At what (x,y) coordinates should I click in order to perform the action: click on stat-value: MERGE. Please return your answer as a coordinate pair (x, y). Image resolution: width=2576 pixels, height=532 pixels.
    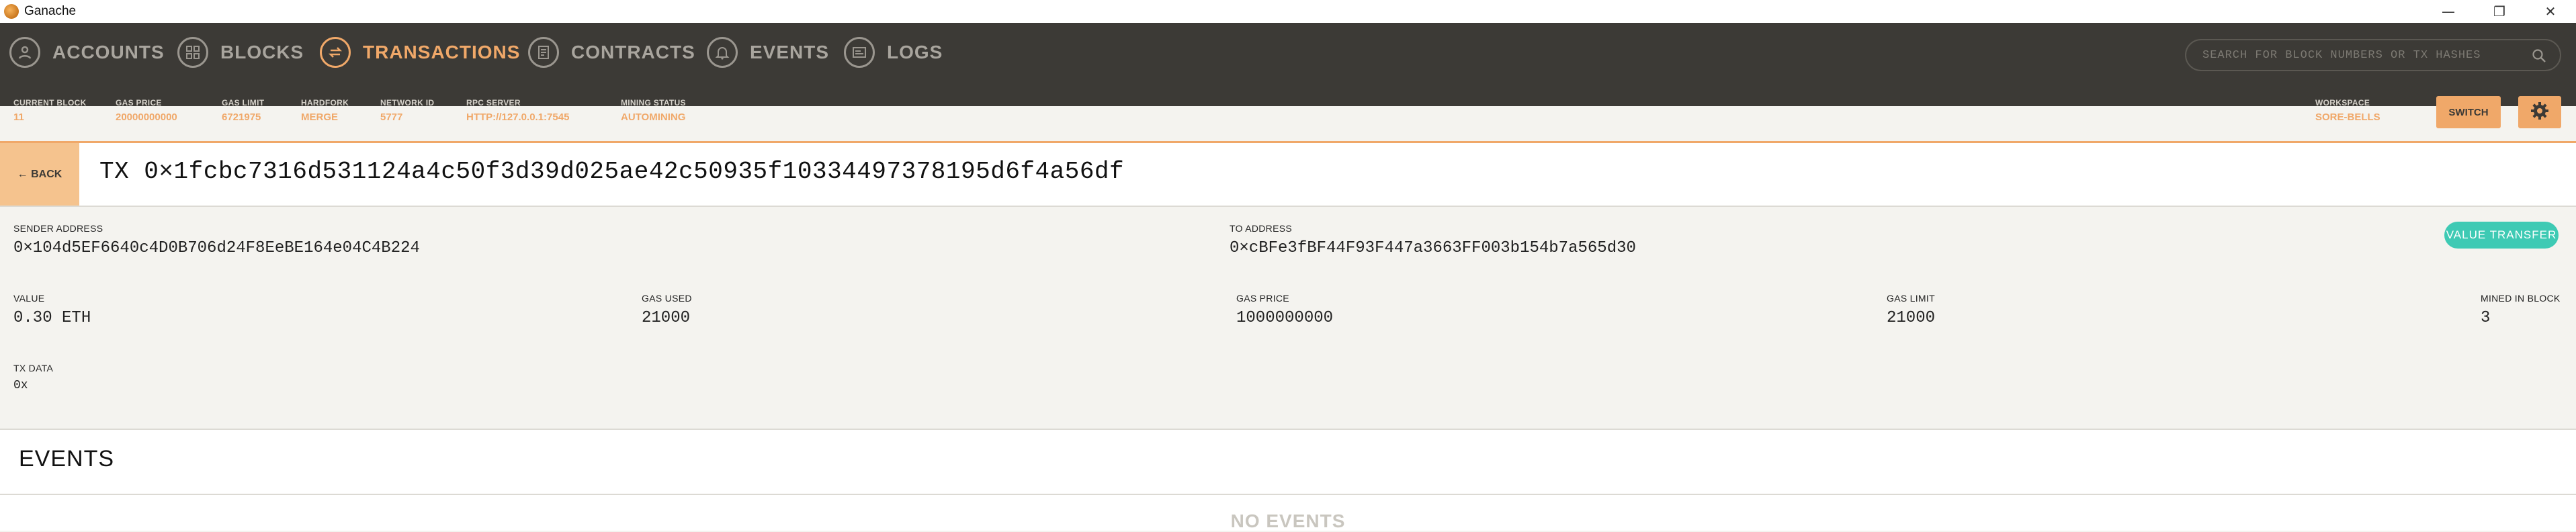
    Looking at the image, I should click on (320, 118).